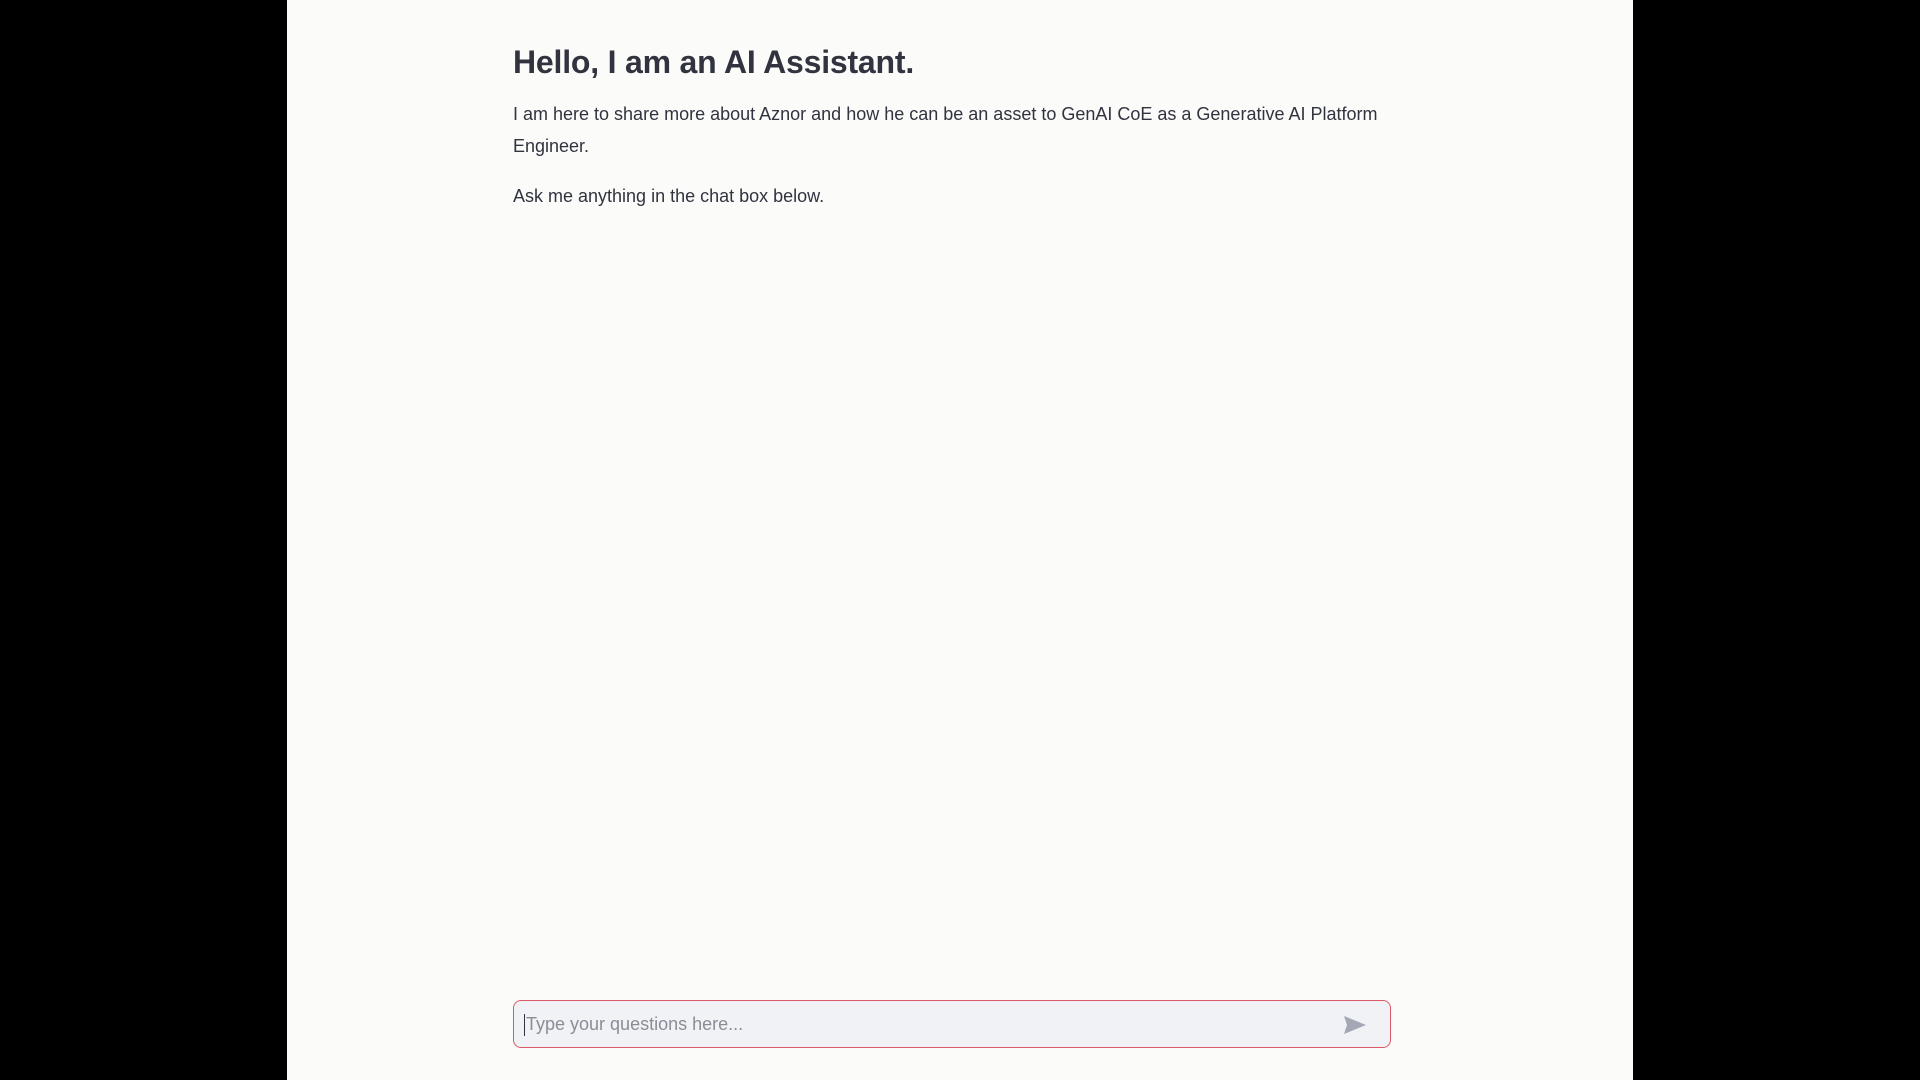 This screenshot has height=1080, width=1920. I want to click on letterbox-right, so click(1776, 540).